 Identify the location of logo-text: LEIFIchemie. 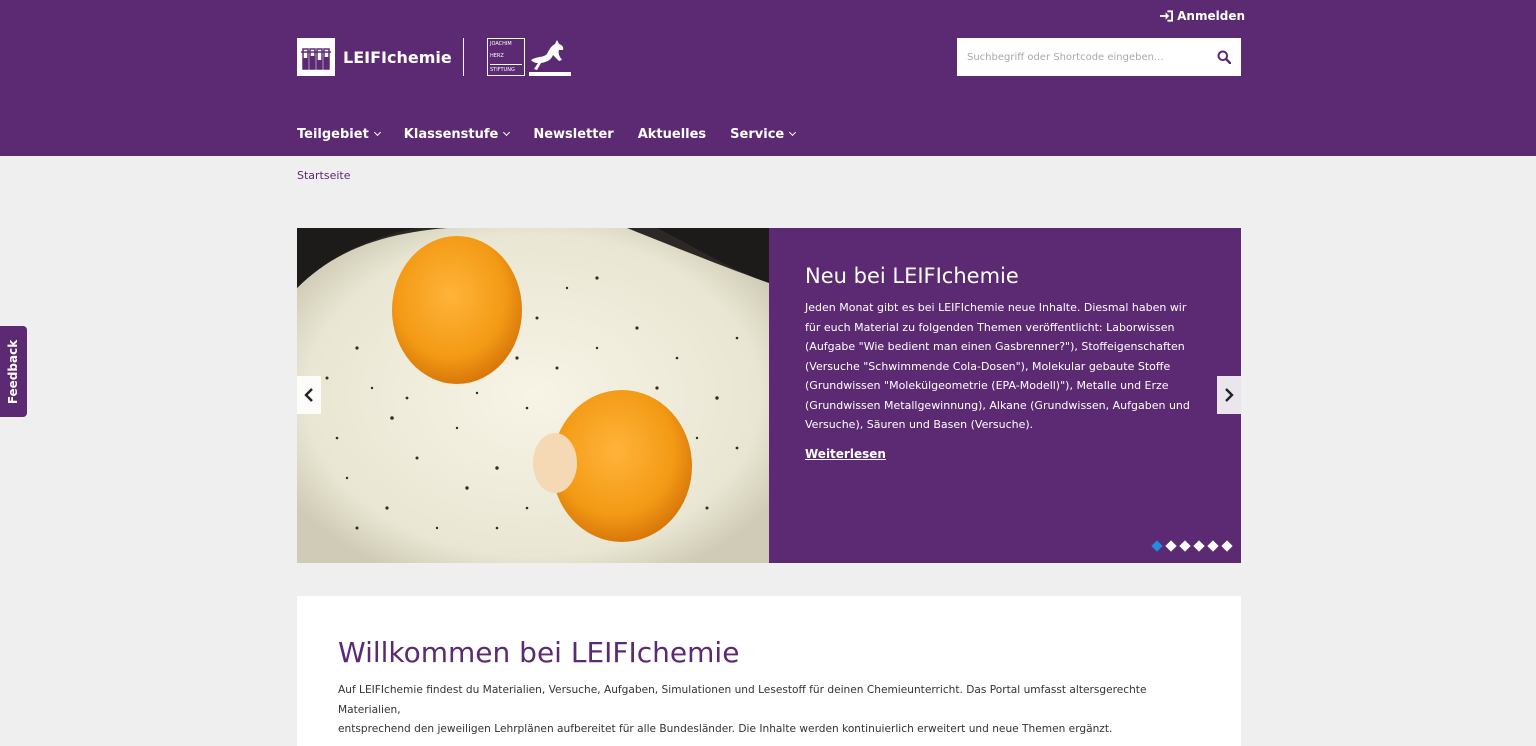
(397, 57).